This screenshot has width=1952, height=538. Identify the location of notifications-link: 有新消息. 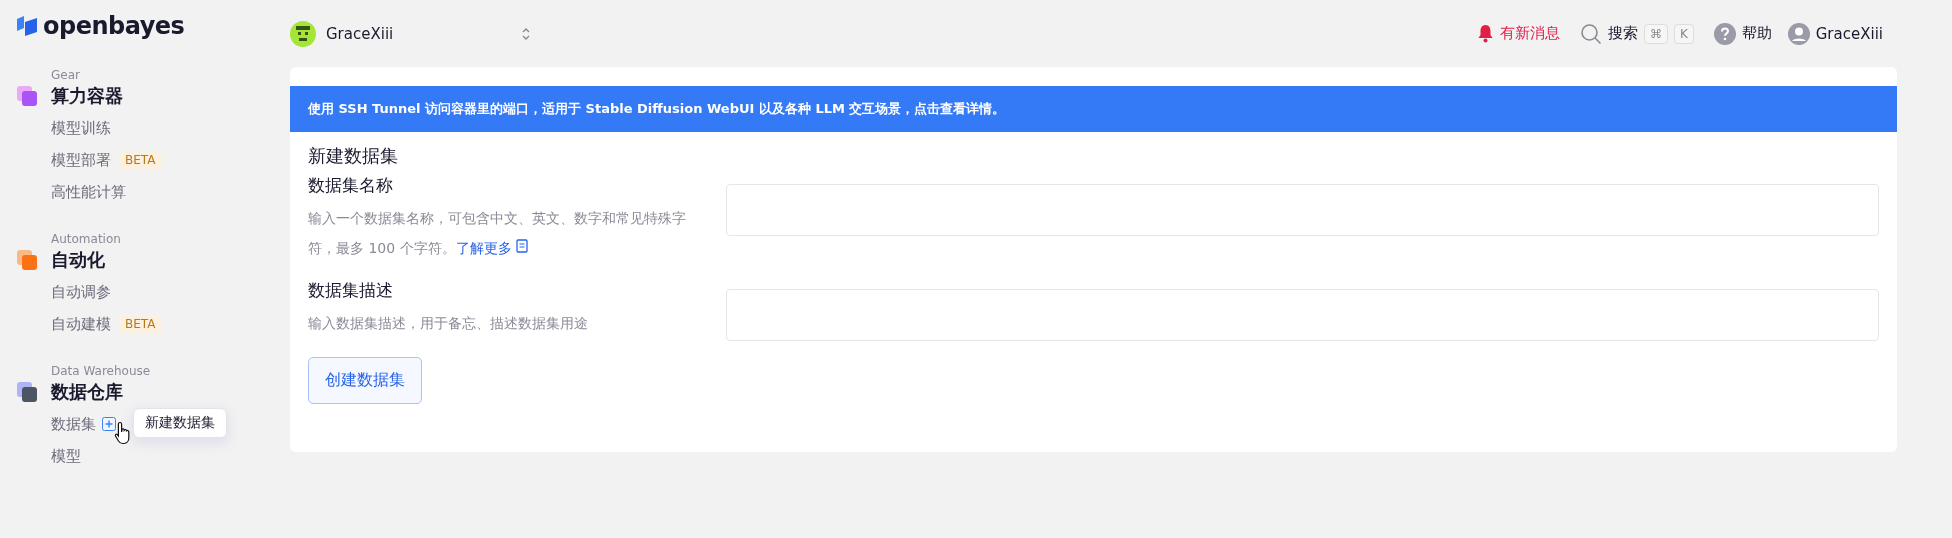
(1529, 33).